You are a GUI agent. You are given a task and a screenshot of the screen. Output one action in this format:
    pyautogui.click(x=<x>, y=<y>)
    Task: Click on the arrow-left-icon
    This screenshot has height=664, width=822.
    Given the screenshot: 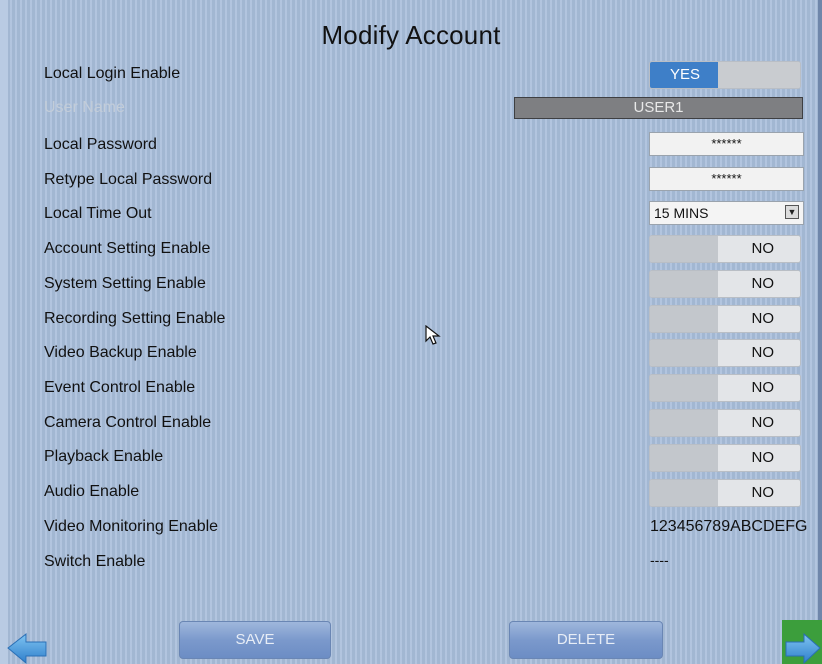 What is the action you would take?
    pyautogui.click(x=28, y=645)
    